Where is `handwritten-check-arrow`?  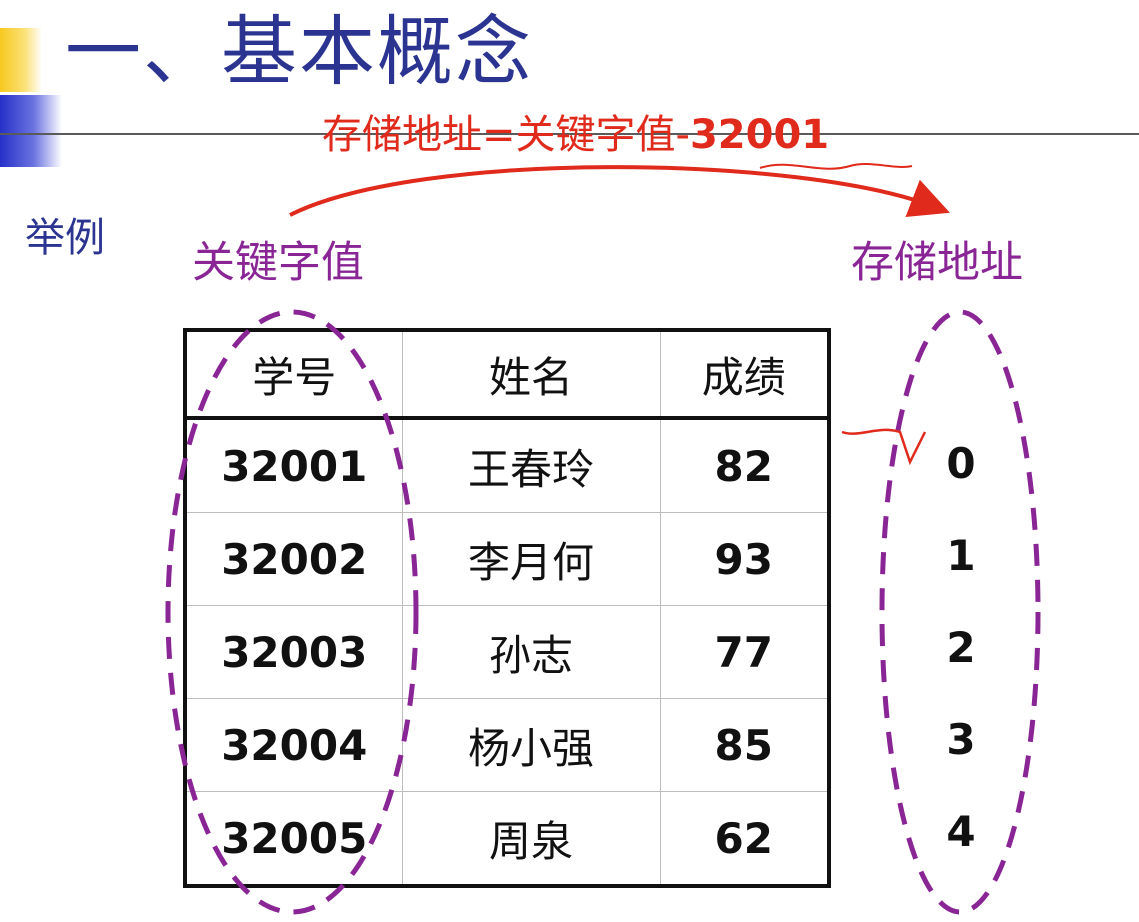
handwritten-check-arrow is located at coordinates (884, 447).